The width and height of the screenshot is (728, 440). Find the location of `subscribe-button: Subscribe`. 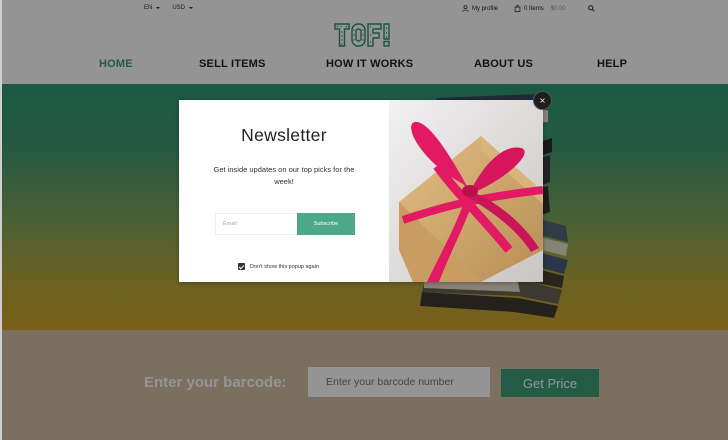

subscribe-button: Subscribe is located at coordinates (326, 224).